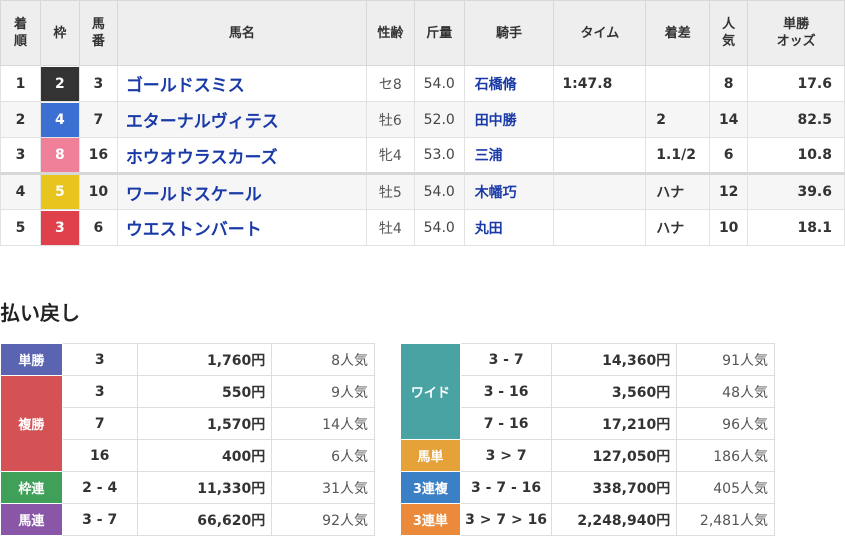 Image resolution: width=845 pixels, height=557 pixels. I want to click on payout-amount: 14,360円, so click(614, 359).